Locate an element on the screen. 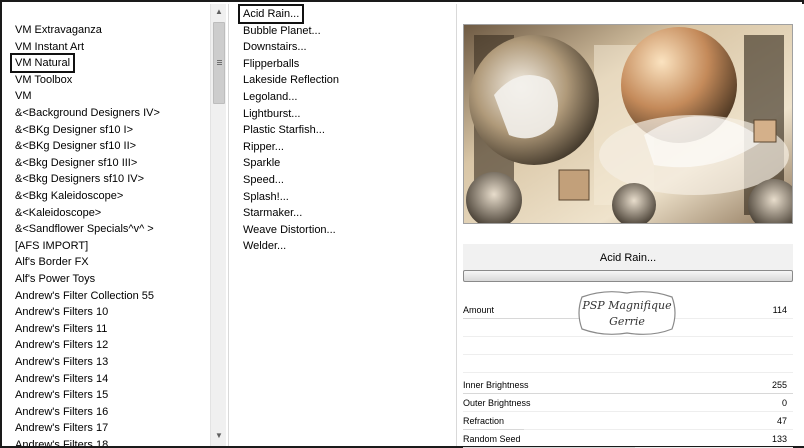  parameter-label: Outer Brightness is located at coordinates (497, 403).